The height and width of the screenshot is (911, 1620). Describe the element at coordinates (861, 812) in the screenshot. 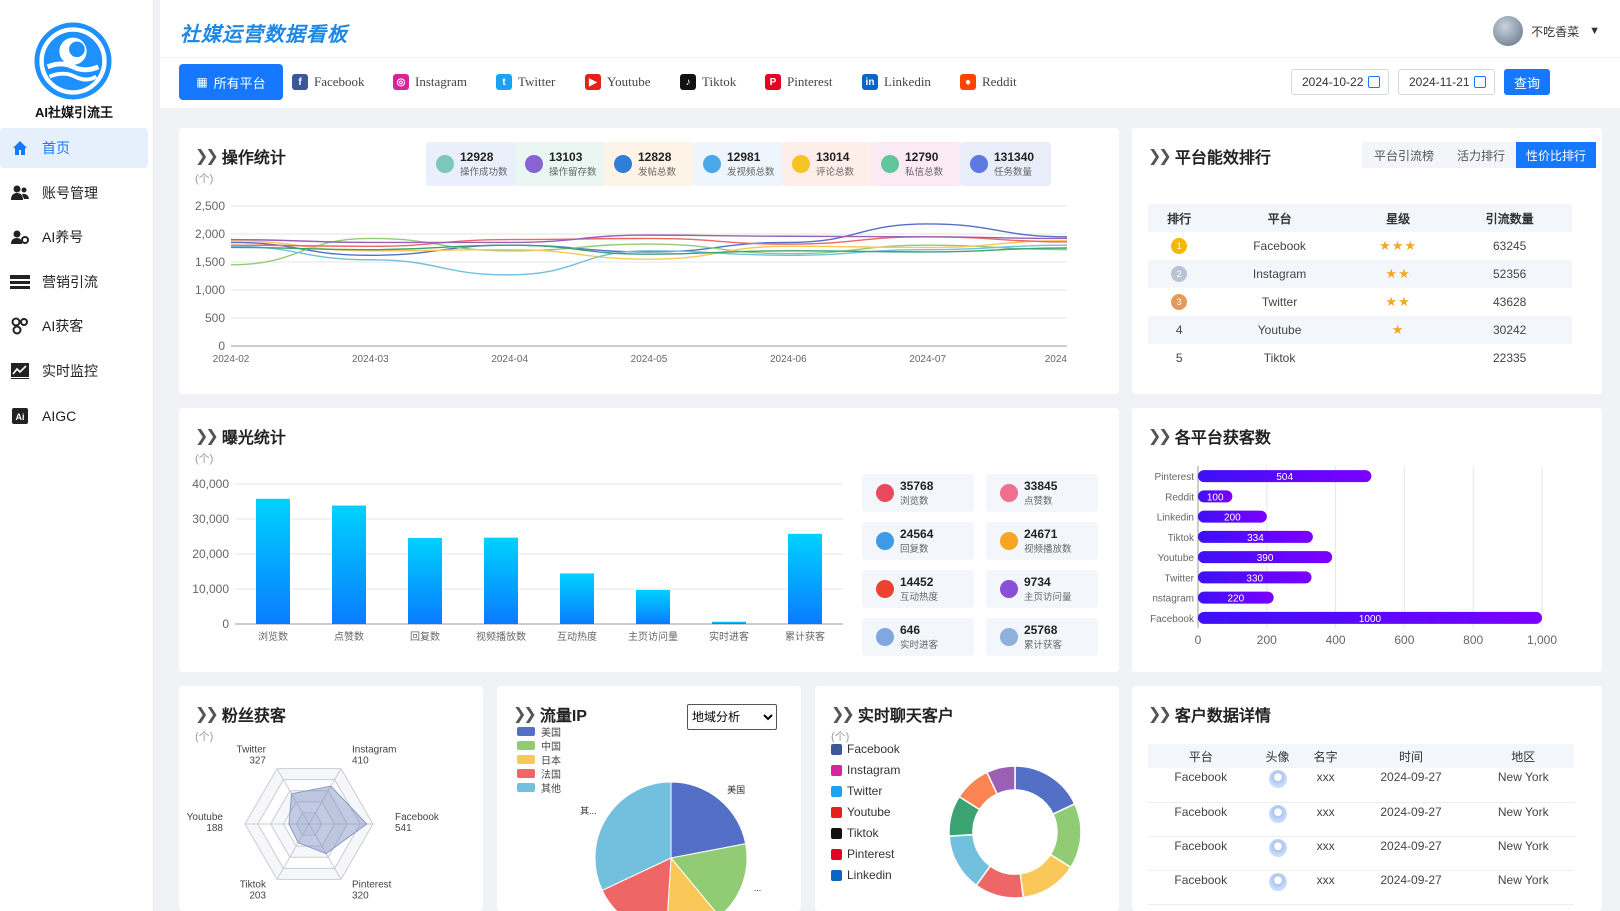

I see `chat-platform-item: Youtube` at that location.